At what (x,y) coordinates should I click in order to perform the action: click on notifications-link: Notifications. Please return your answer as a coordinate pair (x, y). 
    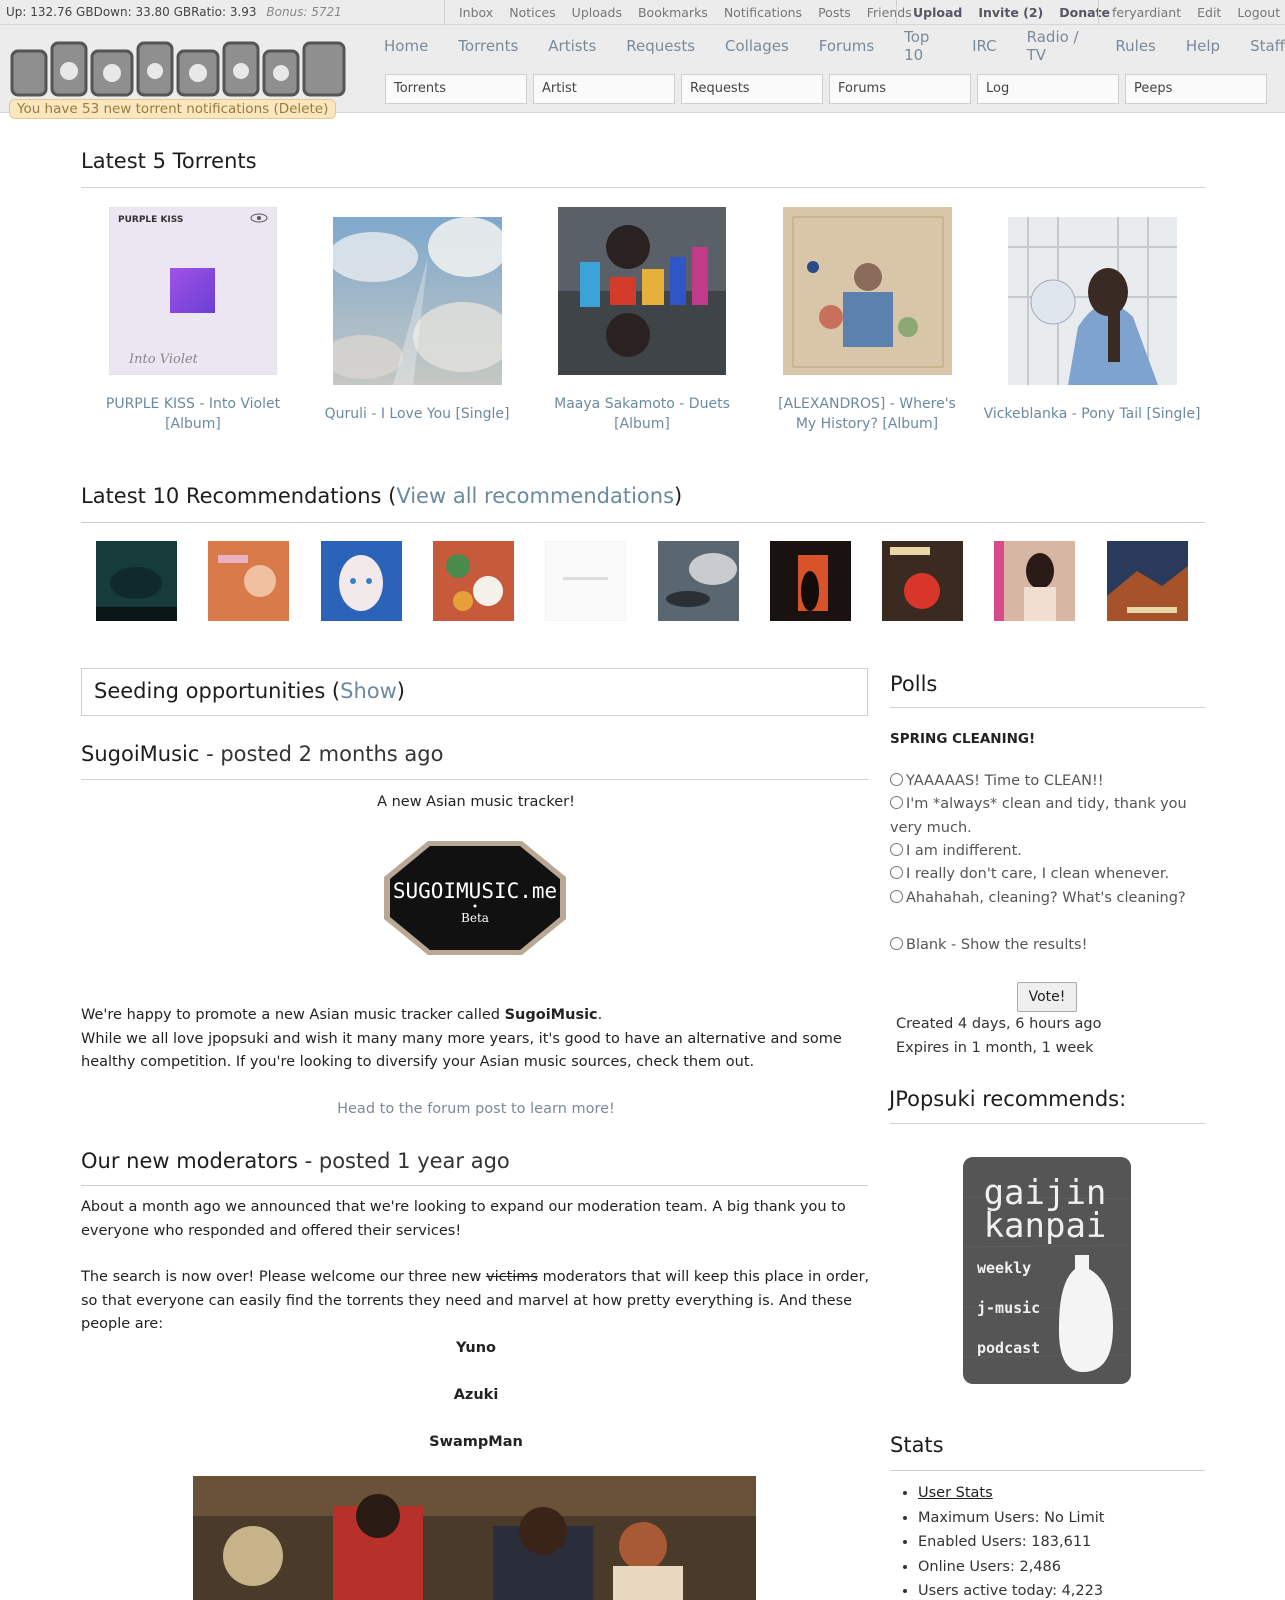
    Looking at the image, I should click on (763, 12).